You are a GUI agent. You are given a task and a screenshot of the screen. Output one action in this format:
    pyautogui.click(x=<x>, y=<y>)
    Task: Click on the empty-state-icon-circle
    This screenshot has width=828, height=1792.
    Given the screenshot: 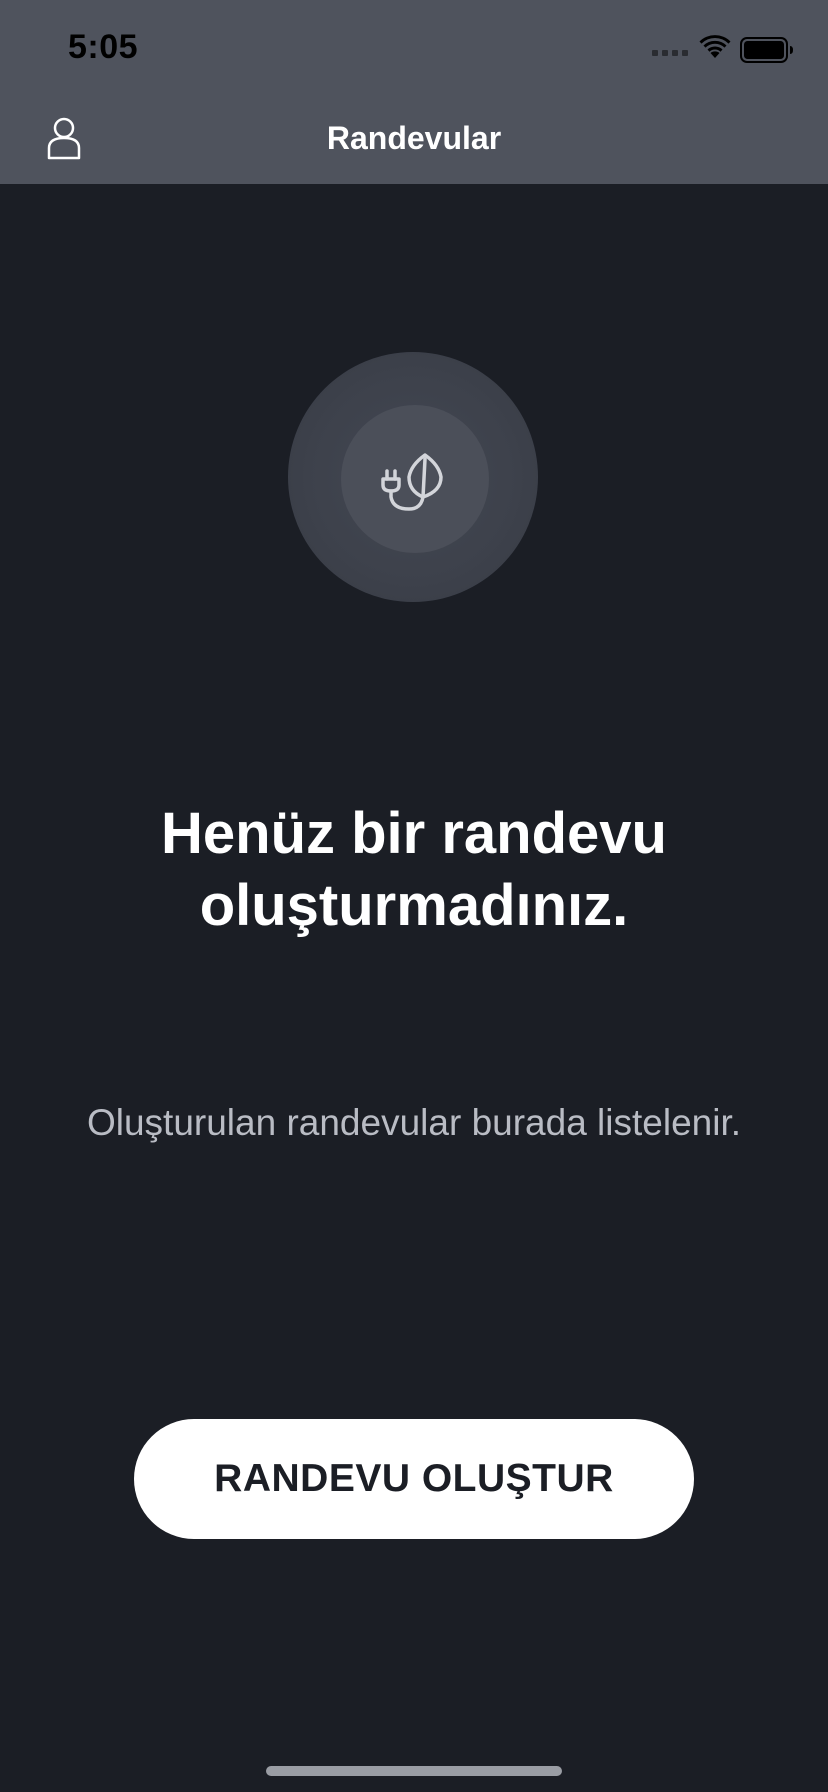 What is the action you would take?
    pyautogui.click(x=415, y=479)
    